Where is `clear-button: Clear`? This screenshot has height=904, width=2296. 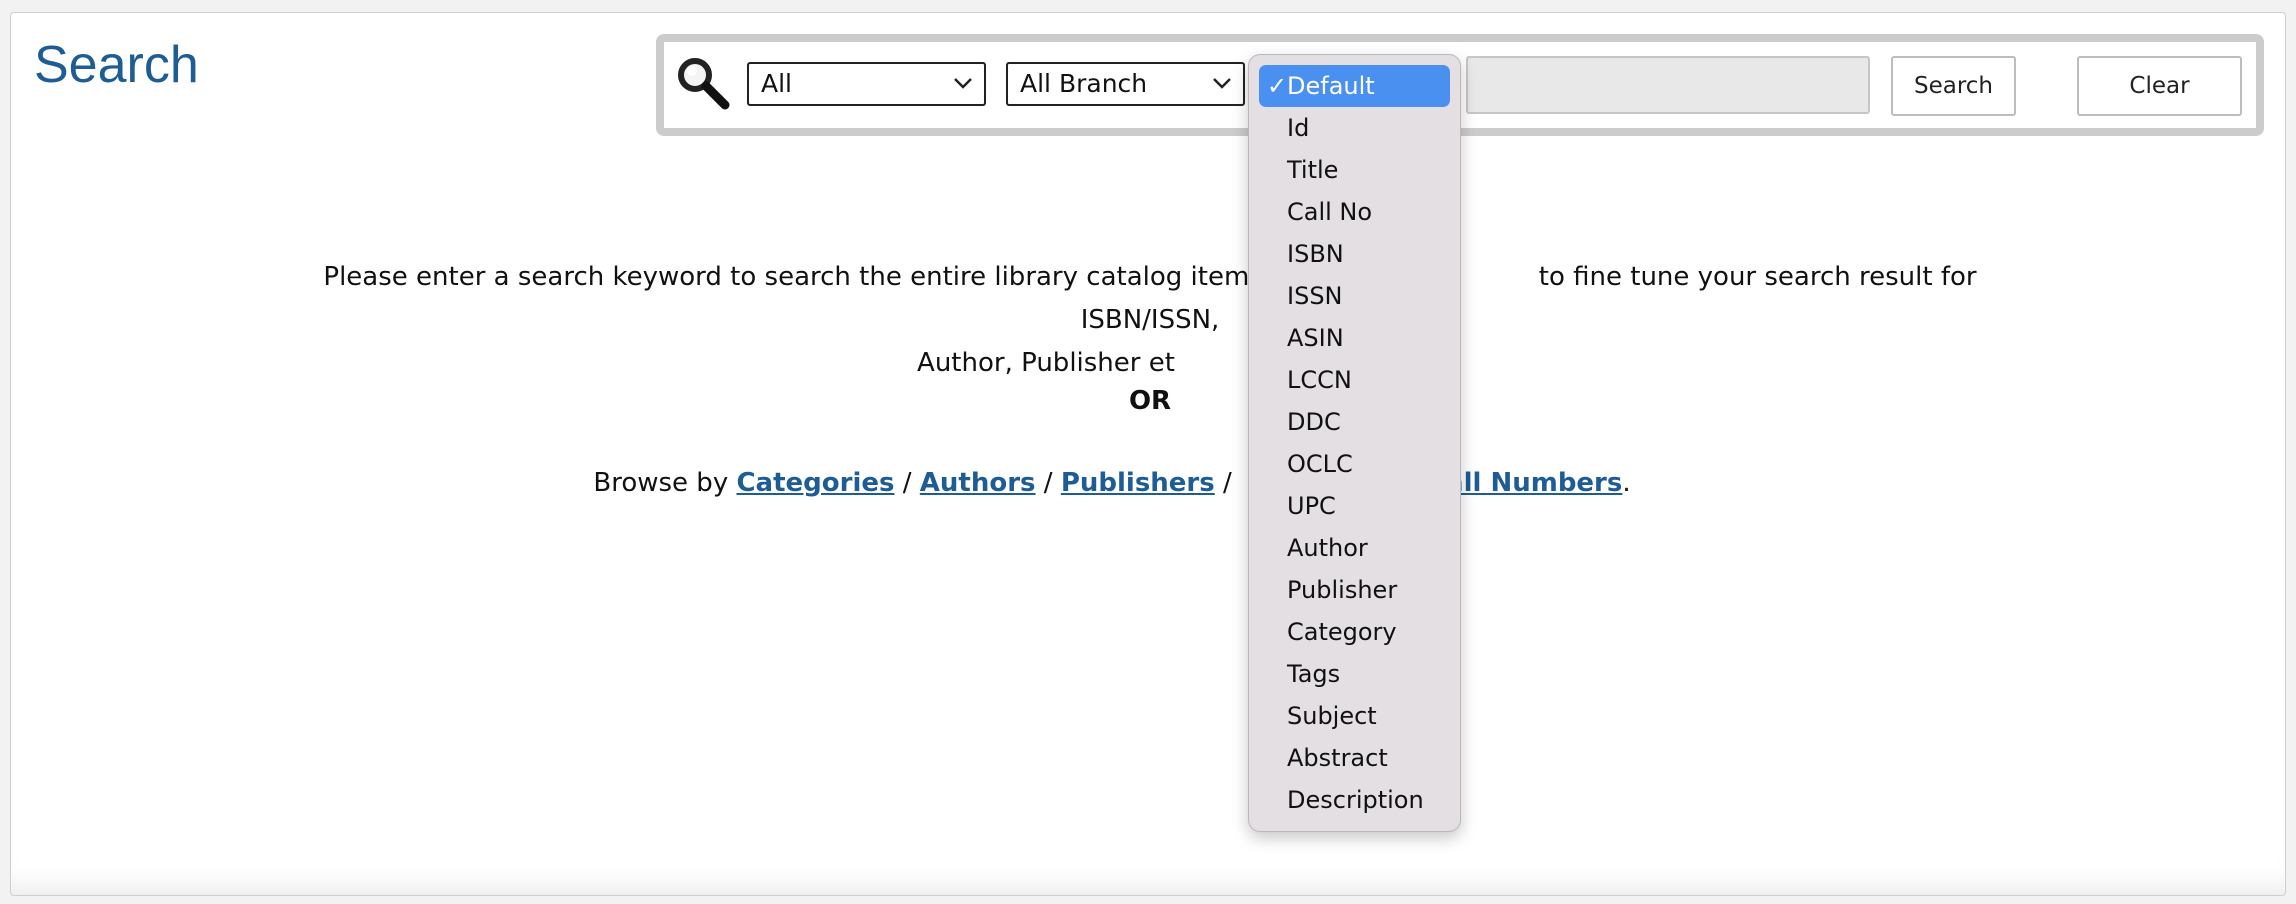 clear-button: Clear is located at coordinates (2159, 86).